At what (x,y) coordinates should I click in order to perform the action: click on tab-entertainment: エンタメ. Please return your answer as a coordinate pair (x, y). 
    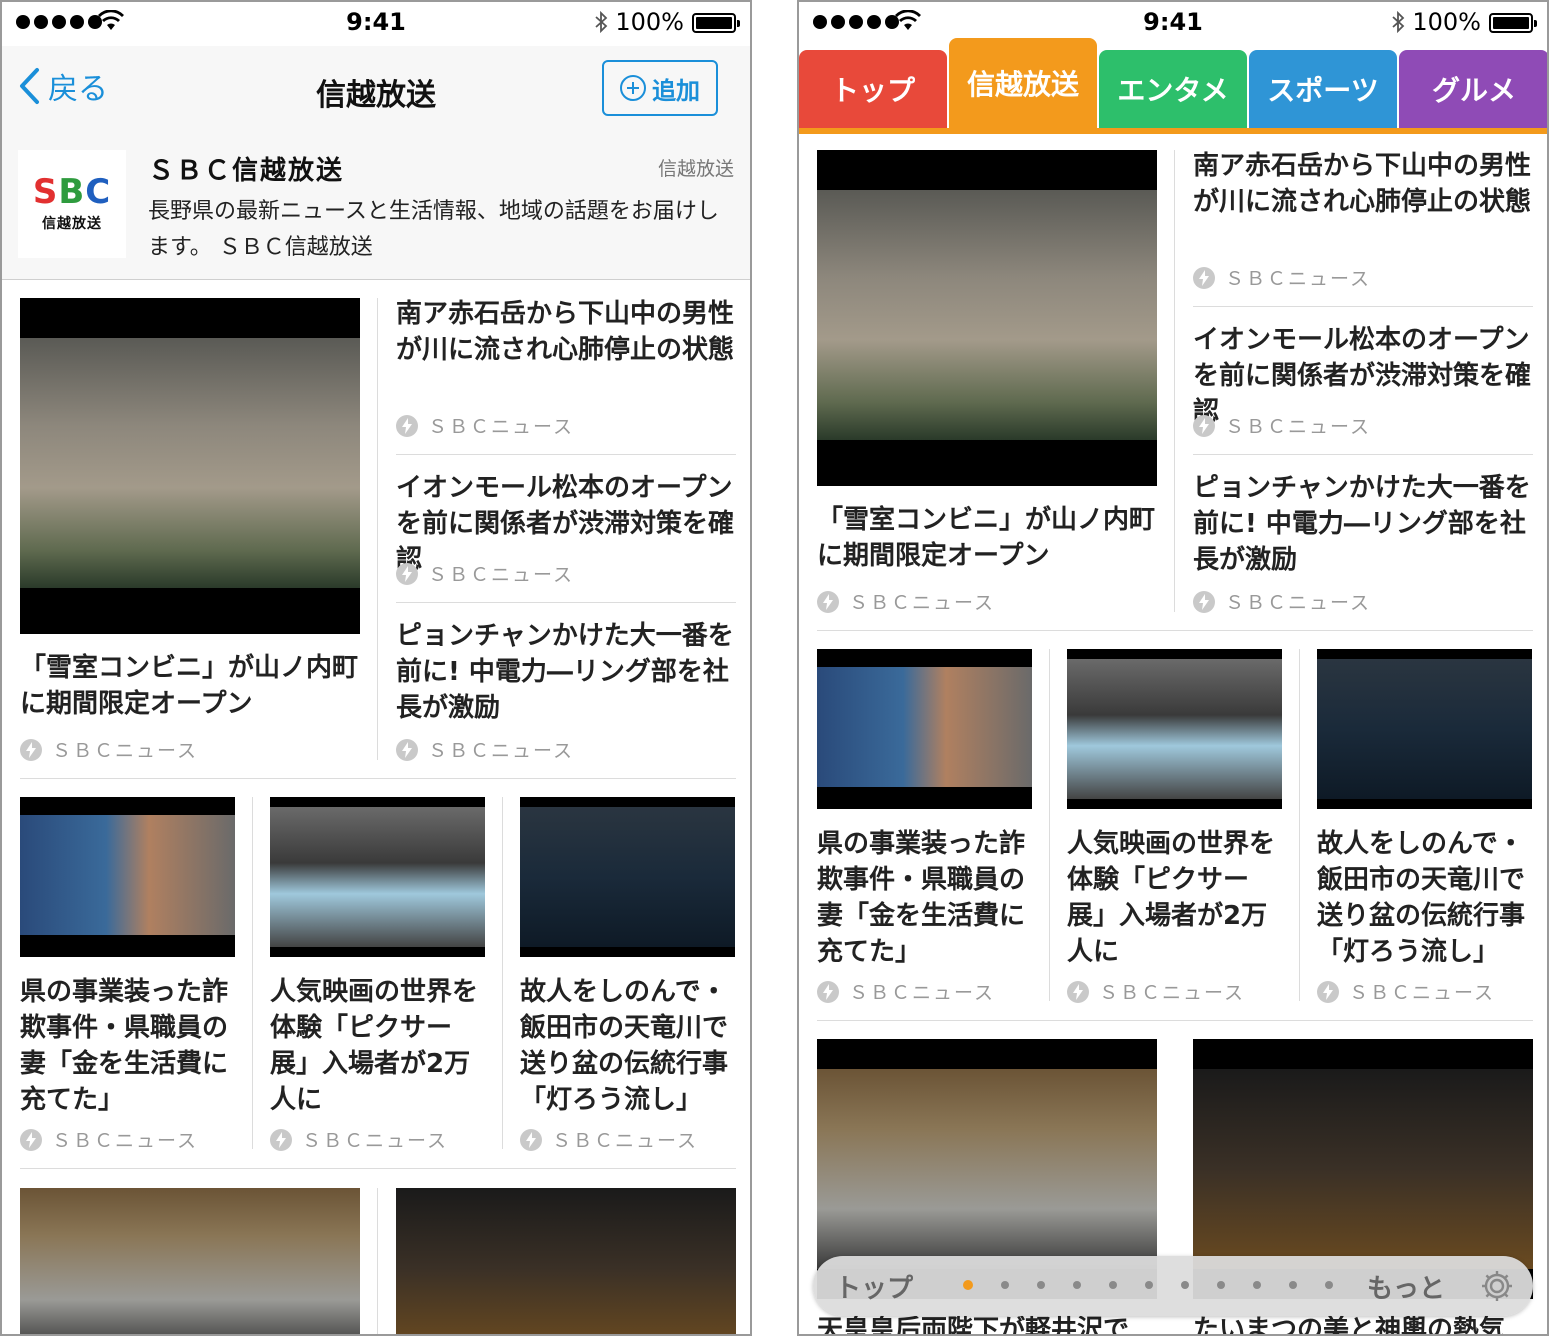
    Looking at the image, I should click on (1173, 89).